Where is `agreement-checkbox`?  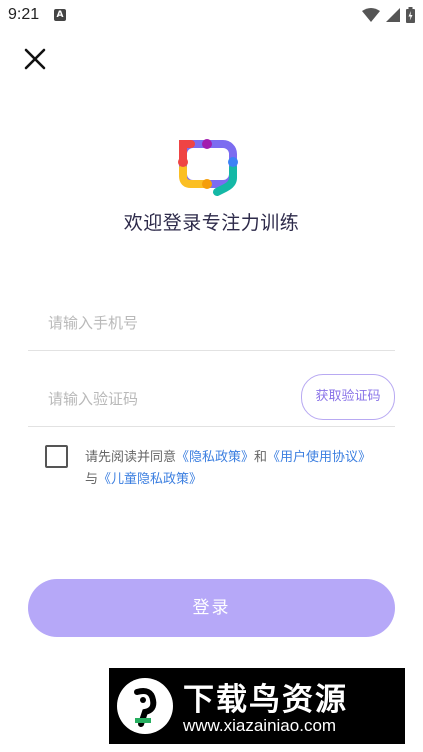 agreement-checkbox is located at coordinates (56, 456).